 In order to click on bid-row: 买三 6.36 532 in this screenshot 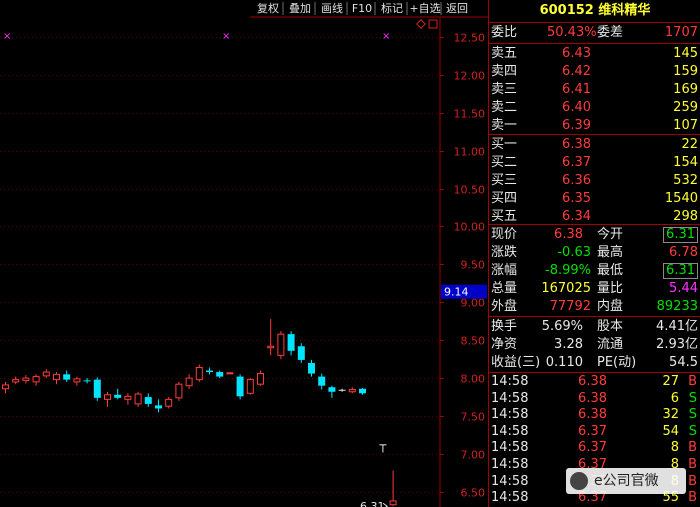, I will do `click(594, 181)`.